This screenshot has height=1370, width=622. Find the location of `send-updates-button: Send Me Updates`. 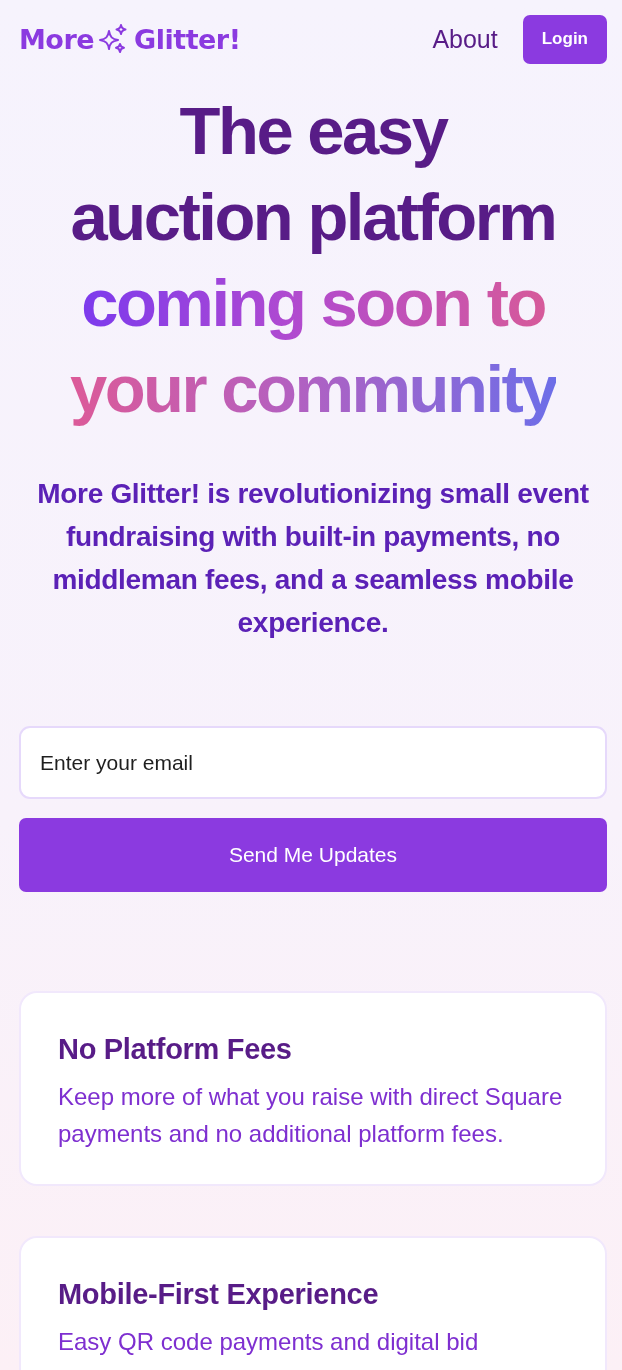

send-updates-button: Send Me Updates is located at coordinates (313, 855).